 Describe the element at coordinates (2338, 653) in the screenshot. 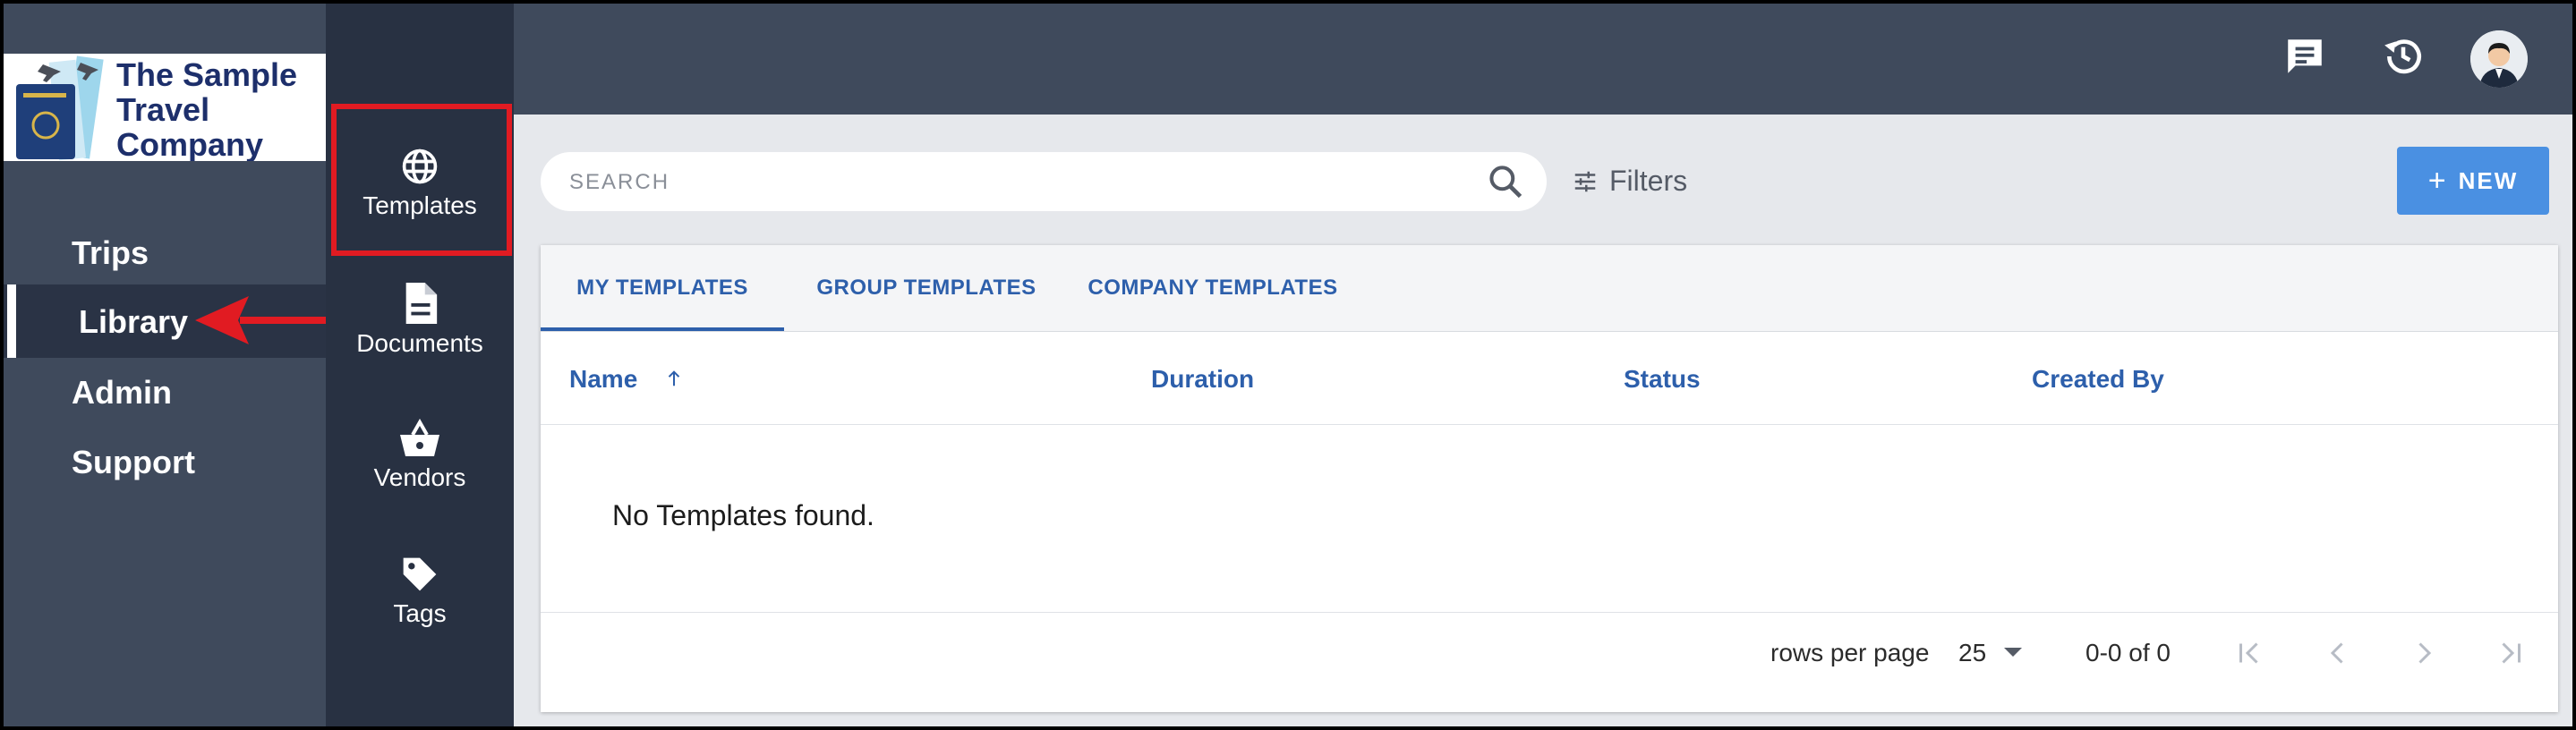

I see `previous-page-icon` at that location.